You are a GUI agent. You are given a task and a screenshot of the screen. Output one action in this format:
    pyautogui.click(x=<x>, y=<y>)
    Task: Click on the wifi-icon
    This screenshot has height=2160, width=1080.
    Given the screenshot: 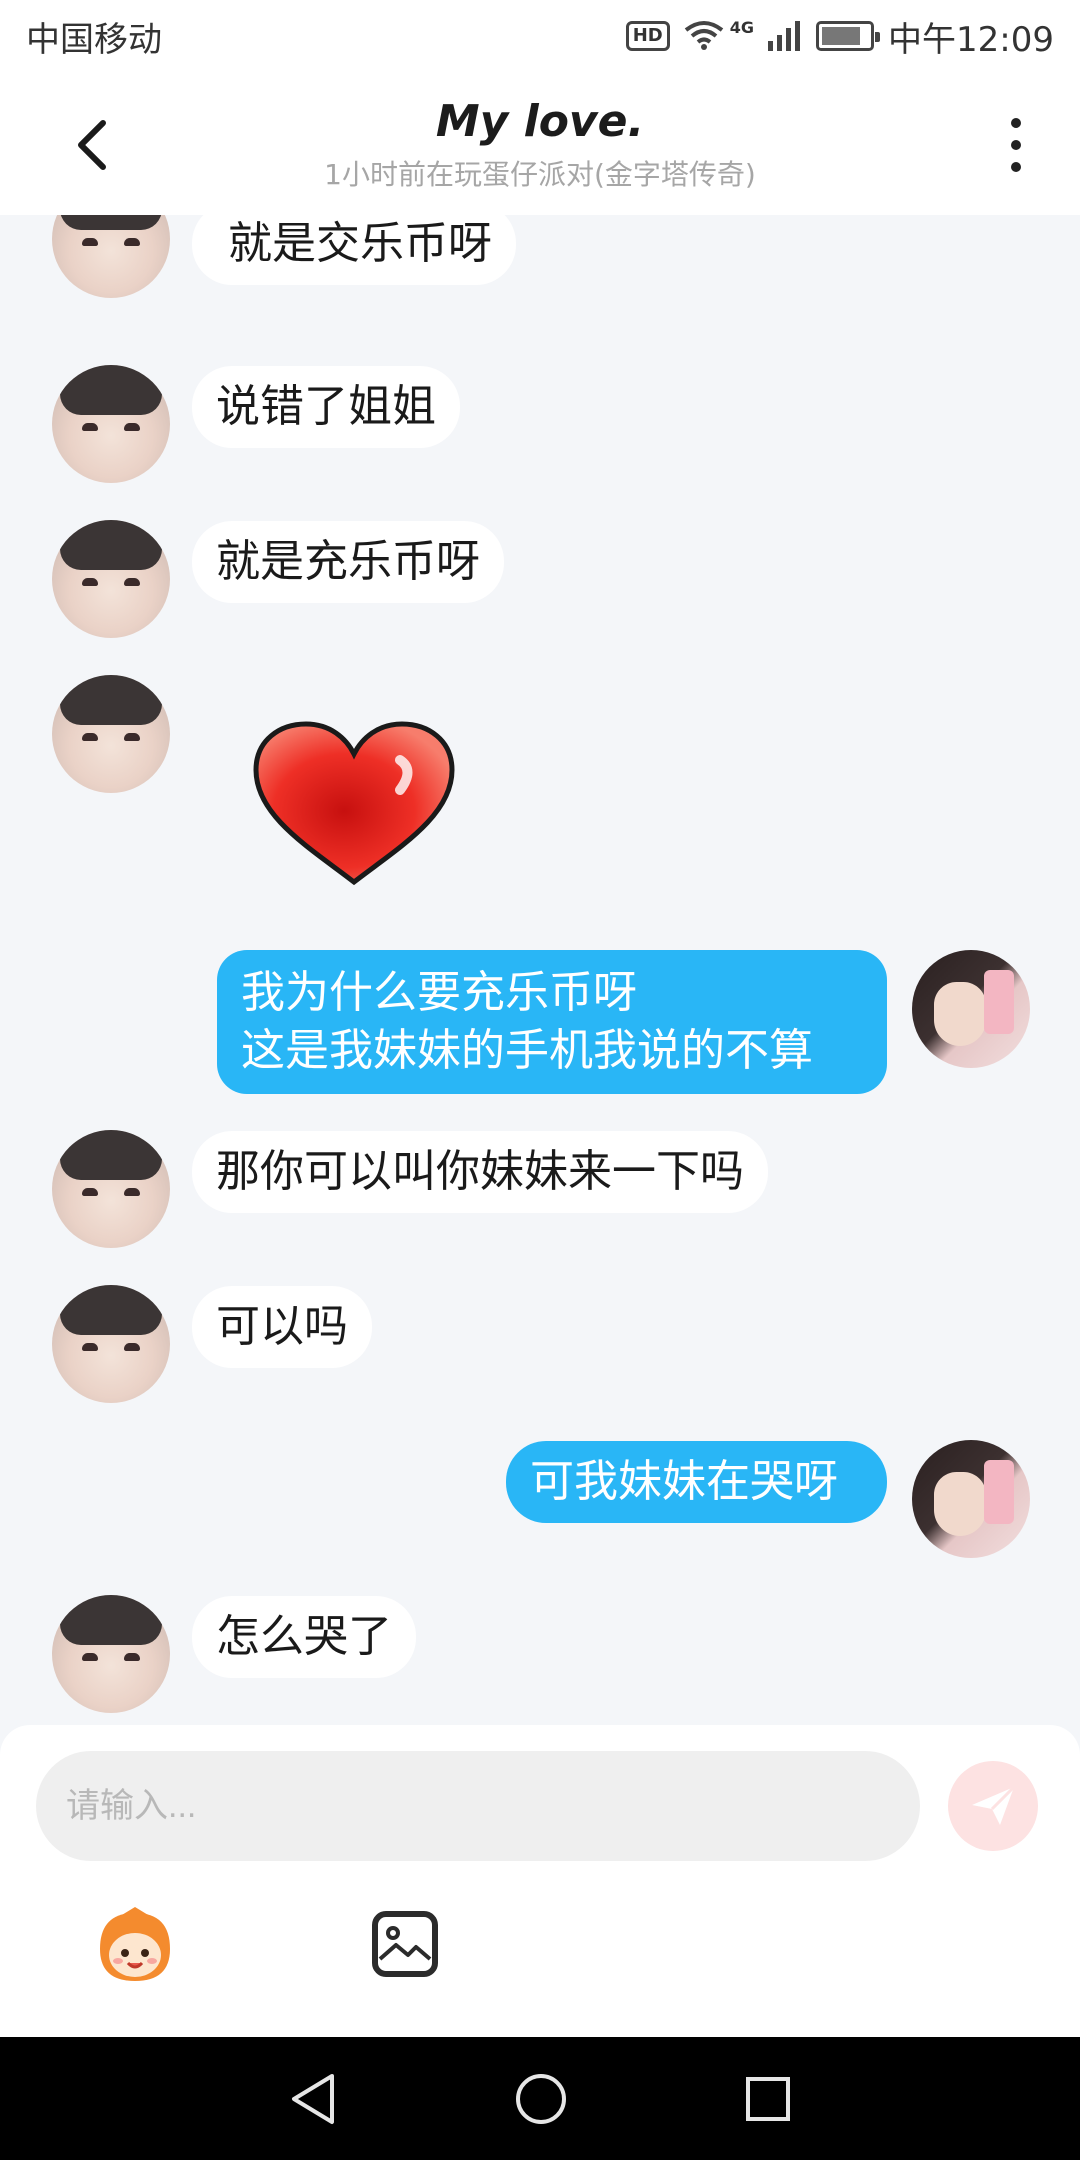 What is the action you would take?
    pyautogui.click(x=703, y=35)
    